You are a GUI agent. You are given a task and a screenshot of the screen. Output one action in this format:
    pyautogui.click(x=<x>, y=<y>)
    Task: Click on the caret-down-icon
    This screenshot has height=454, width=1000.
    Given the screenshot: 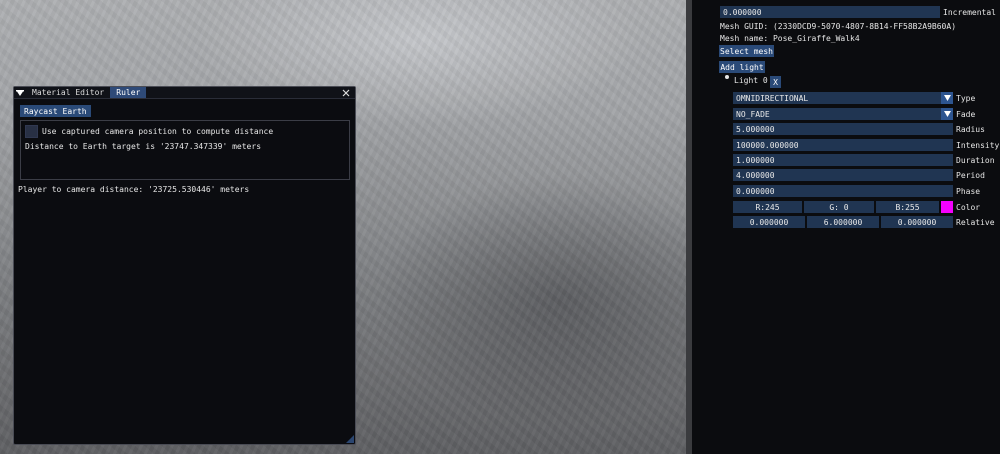 What is the action you would take?
    pyautogui.click(x=20, y=92)
    